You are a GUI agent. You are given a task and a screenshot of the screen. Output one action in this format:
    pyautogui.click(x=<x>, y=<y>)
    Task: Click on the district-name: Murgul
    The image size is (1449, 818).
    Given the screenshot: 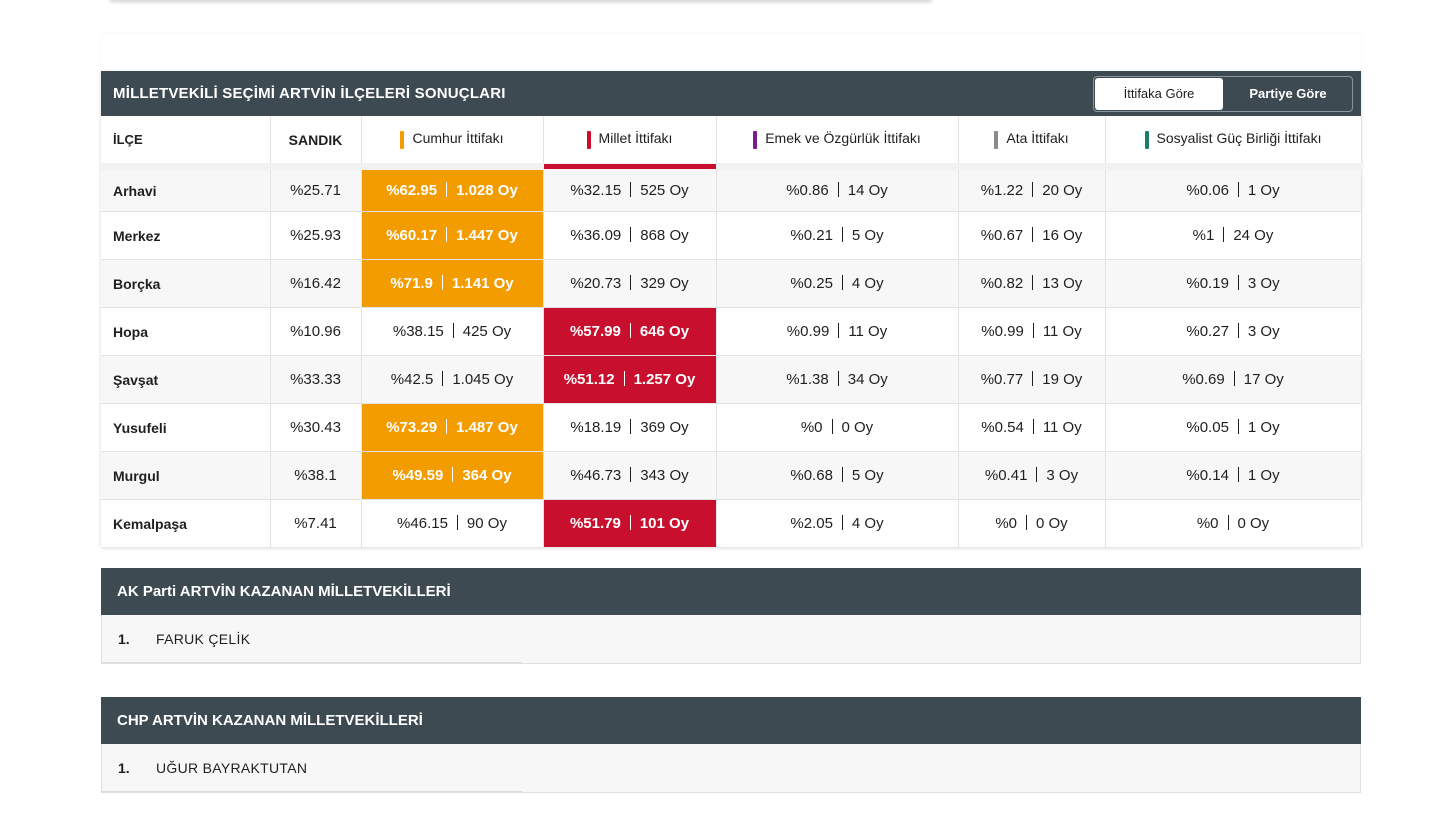 What is the action you would take?
    pyautogui.click(x=186, y=475)
    